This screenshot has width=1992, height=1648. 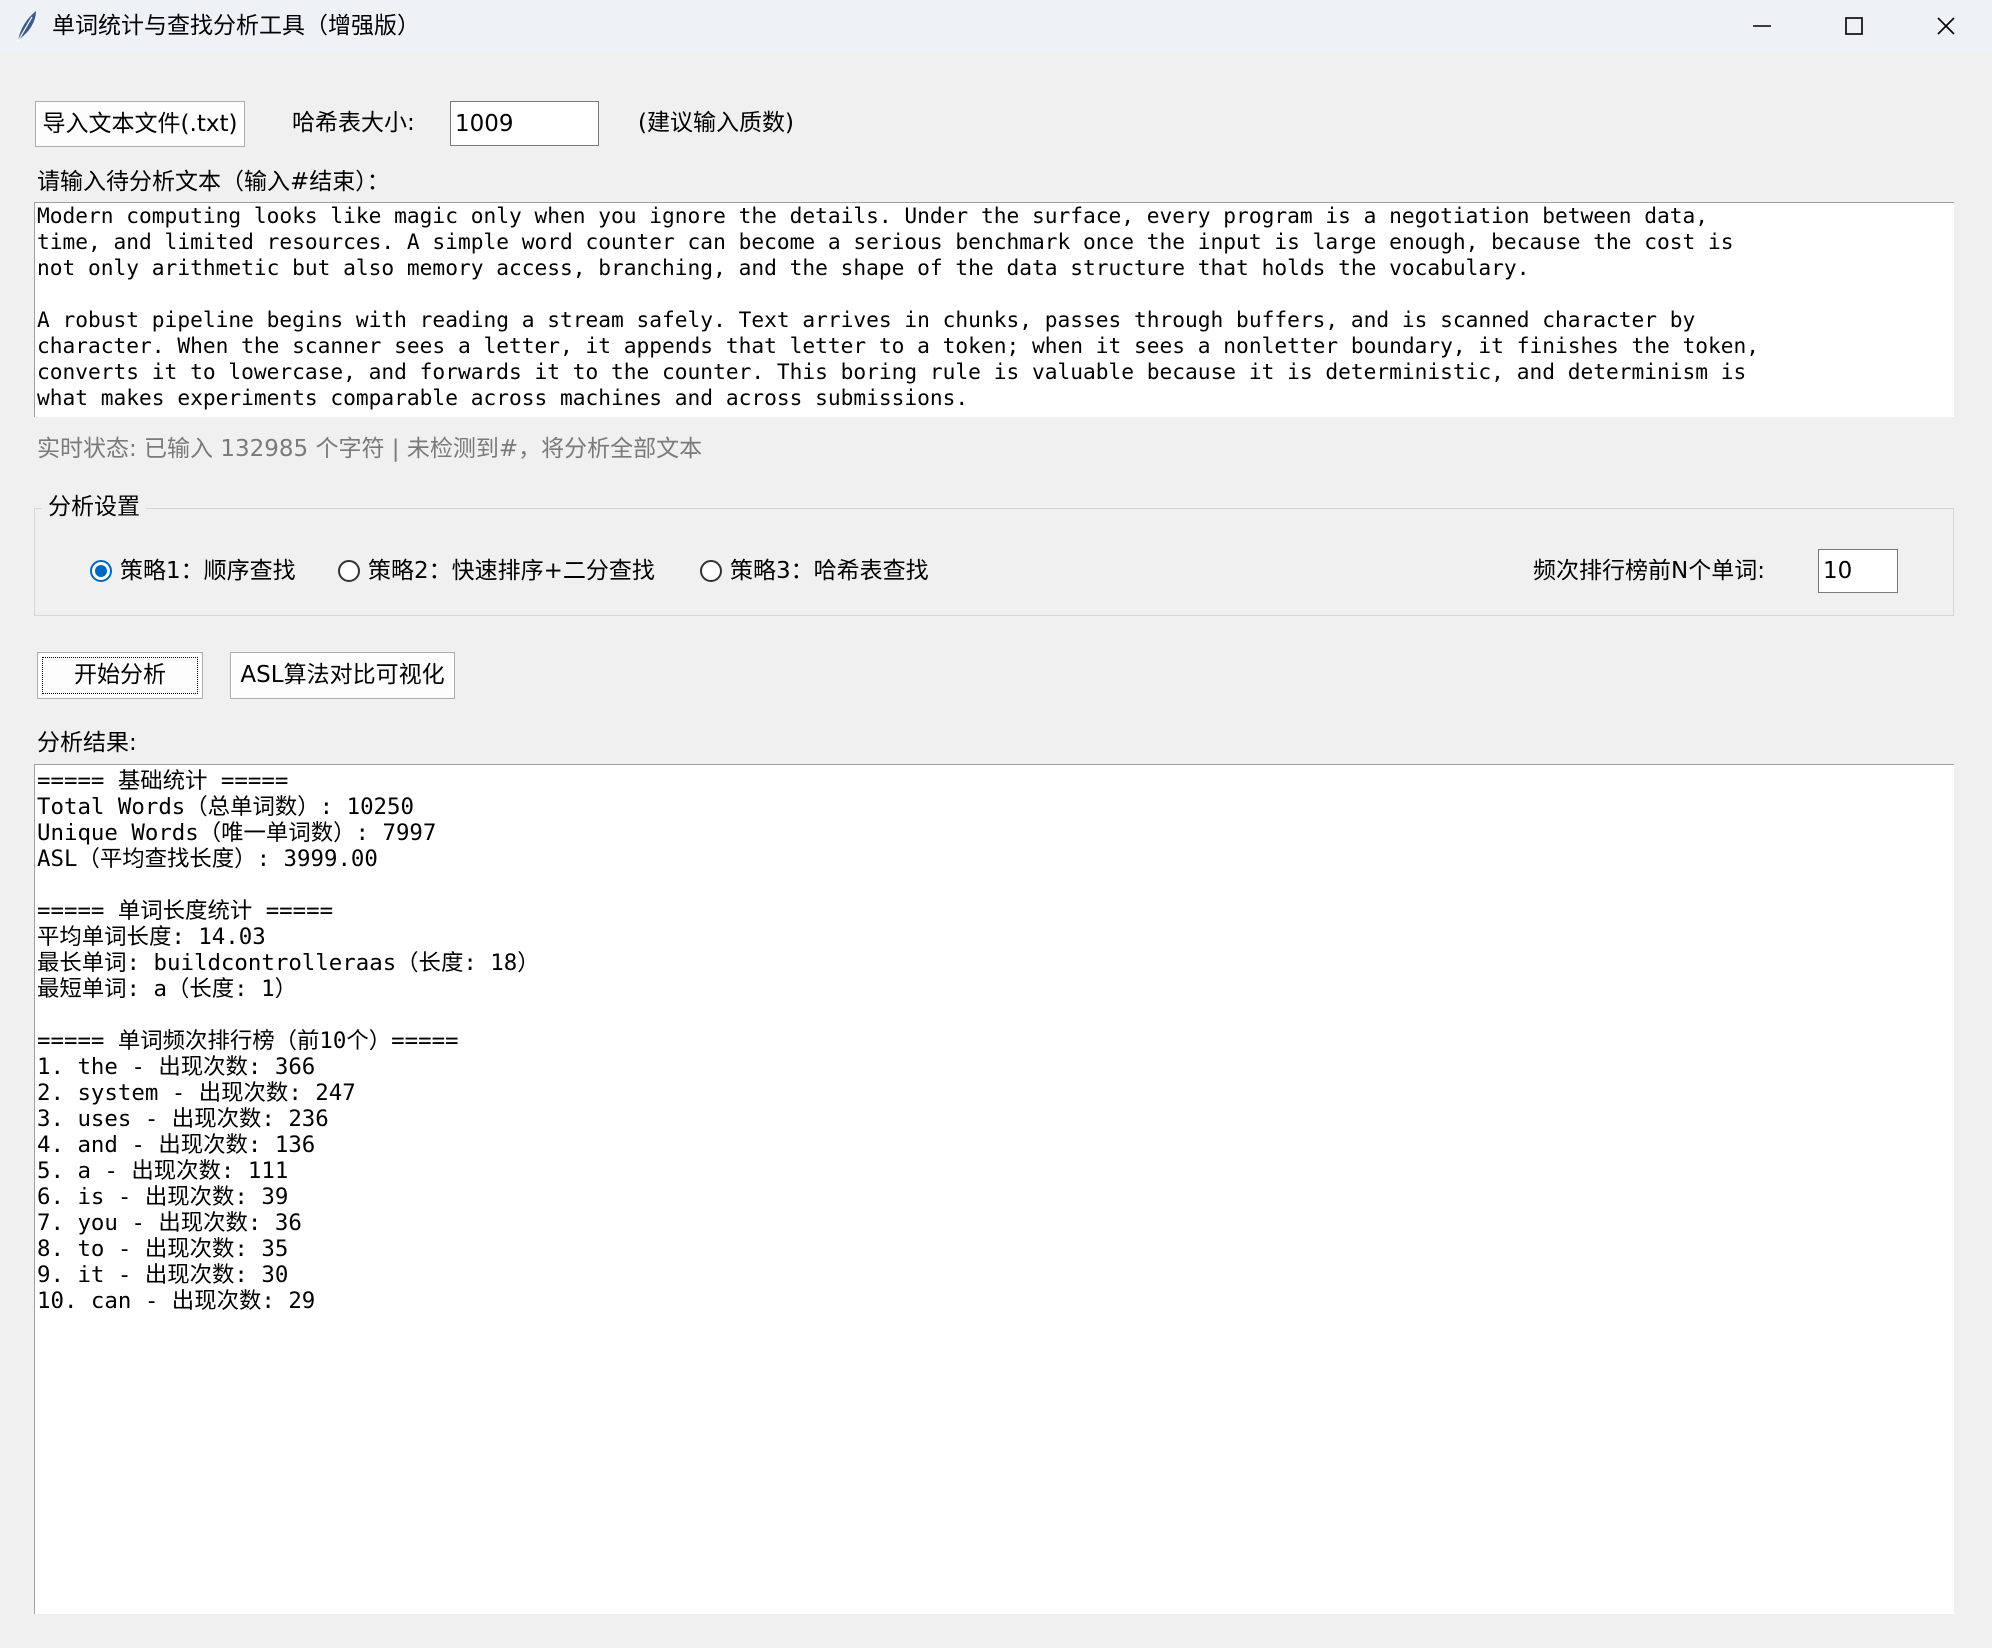 I want to click on hash-size-hint: (建议输入质数), so click(x=716, y=123).